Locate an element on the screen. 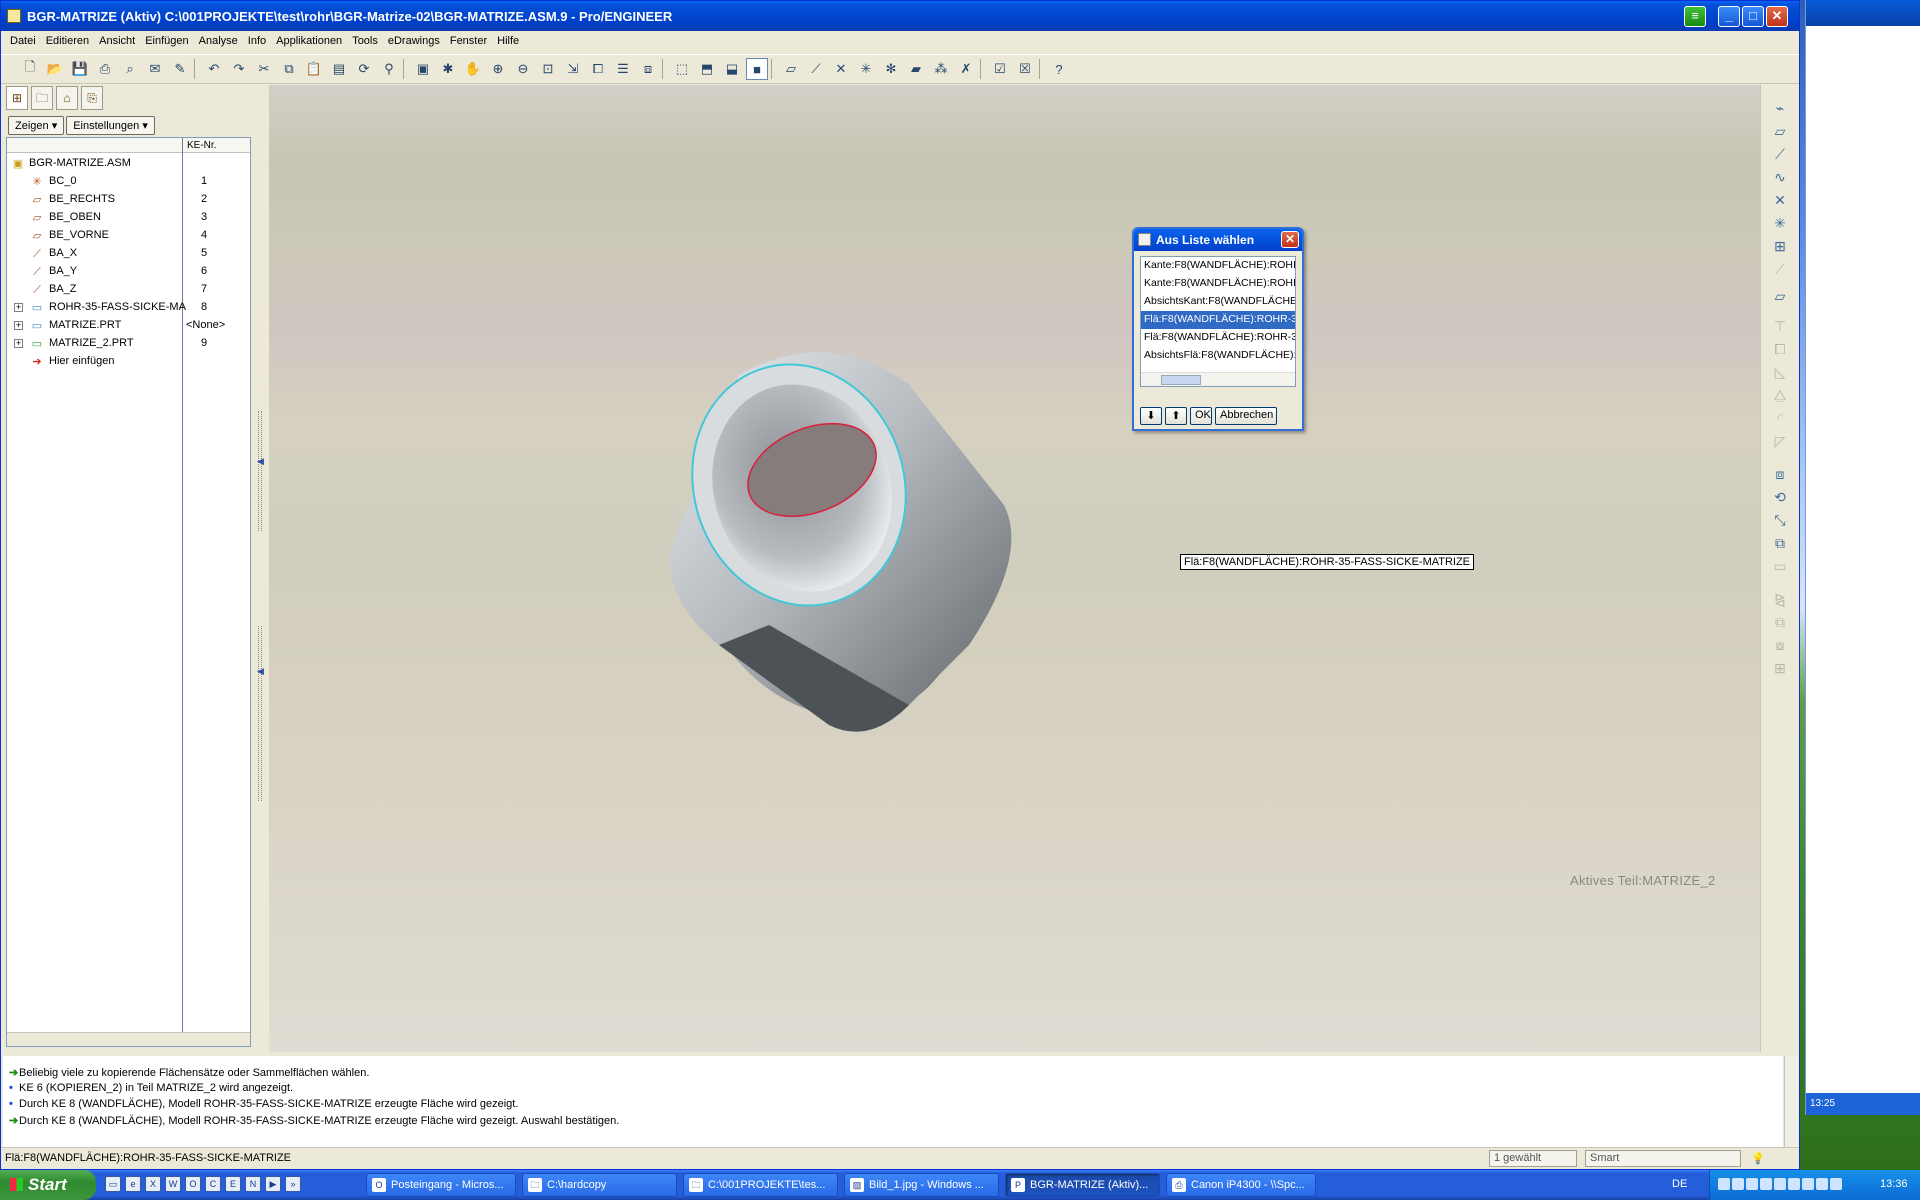 This screenshot has width=1920, height=1200. sketch-icon: ⌁ is located at coordinates (1780, 108).